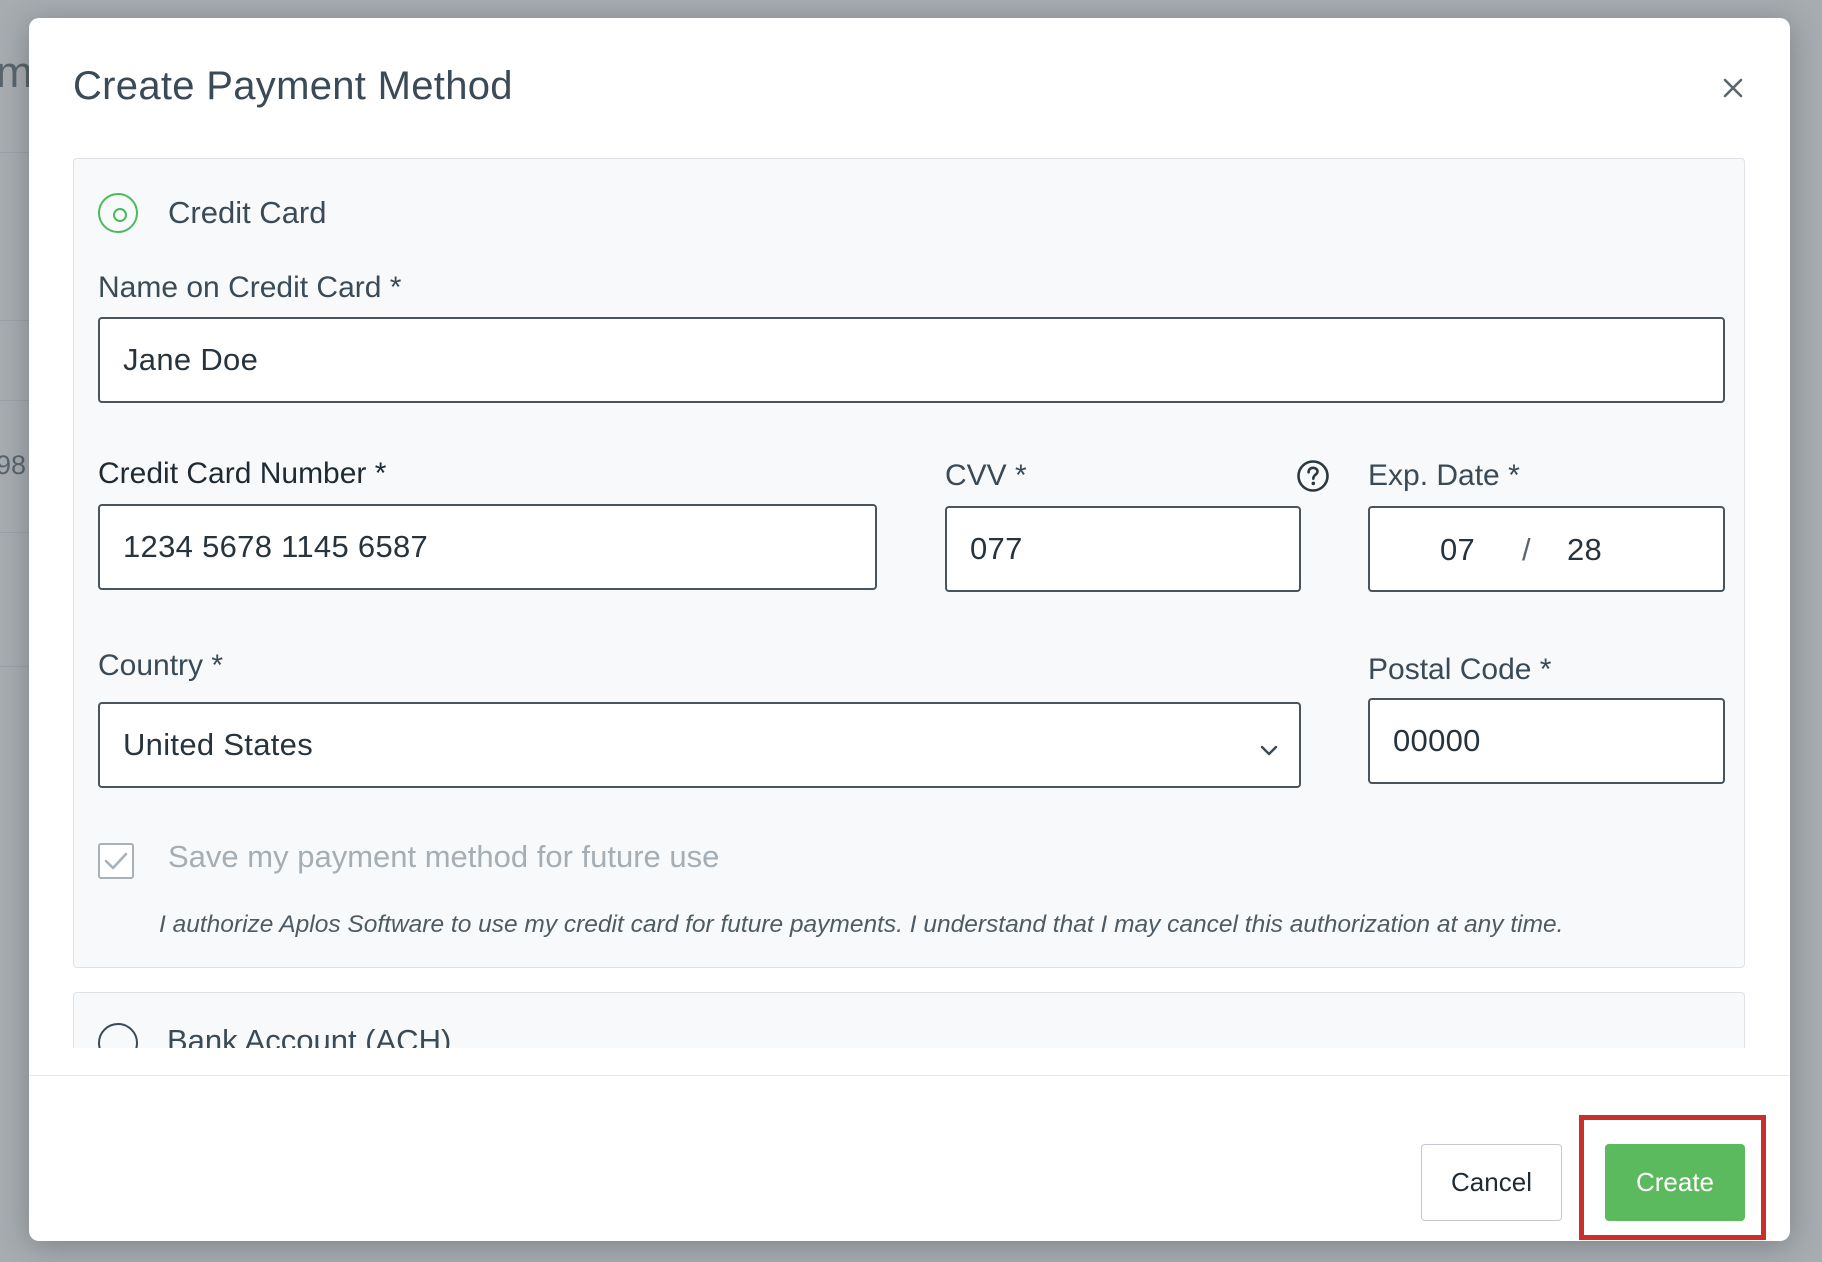  I want to click on name-on-card-label: Name on Credit Card *, so click(250, 287).